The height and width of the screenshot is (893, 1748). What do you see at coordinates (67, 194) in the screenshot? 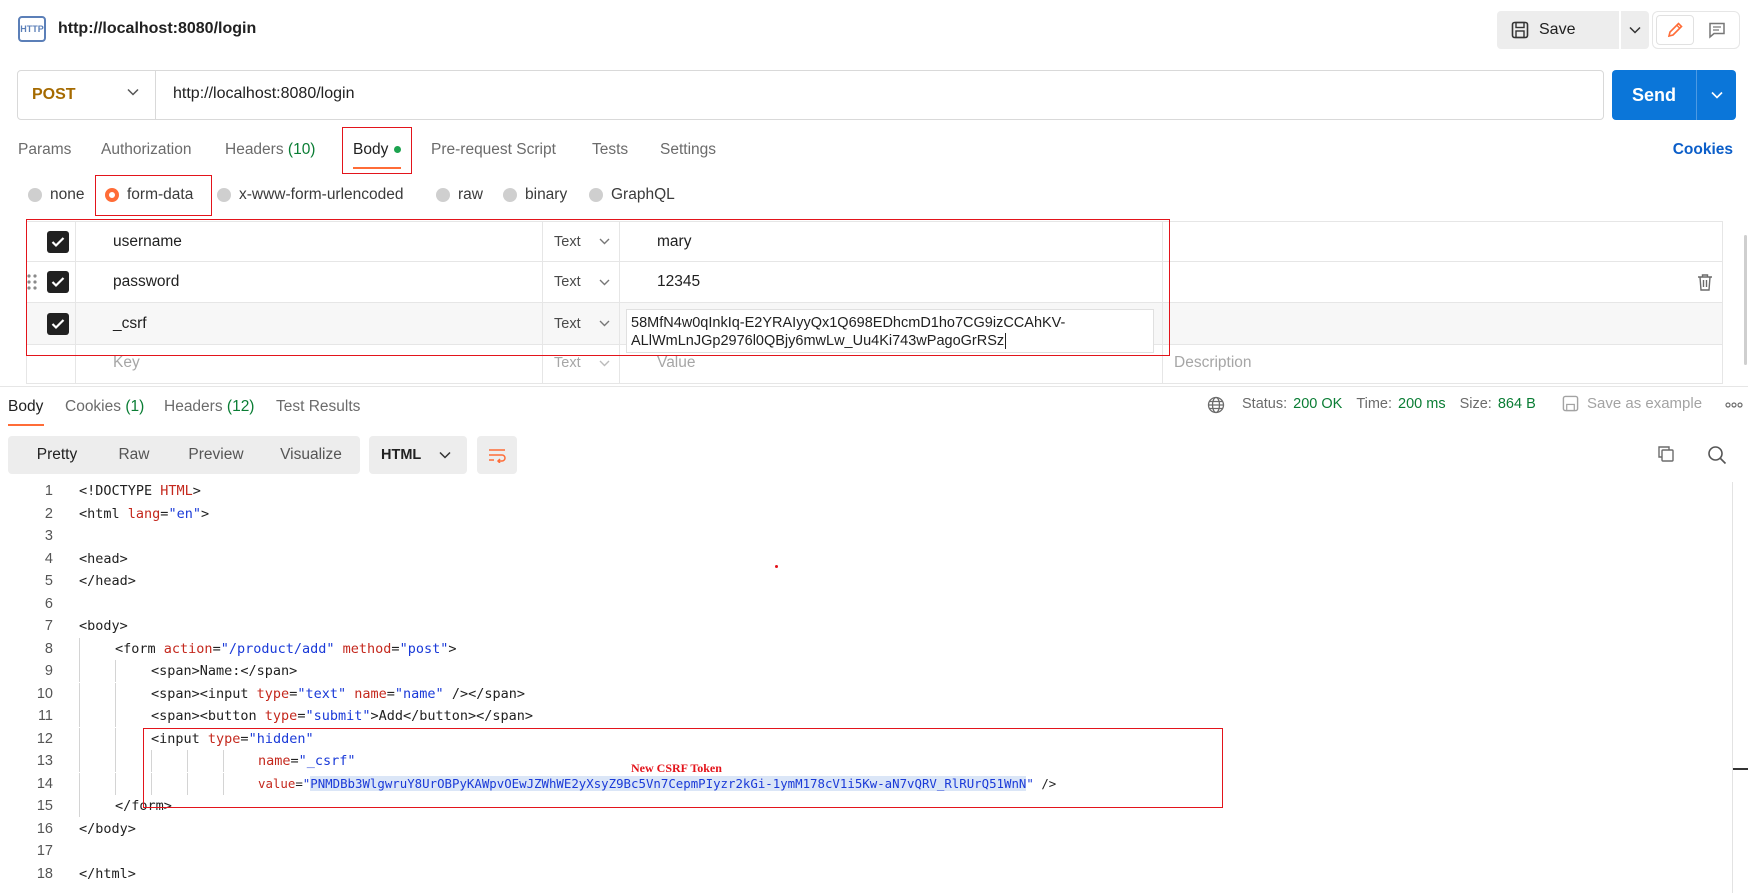
I see `radio-label: none` at bounding box center [67, 194].